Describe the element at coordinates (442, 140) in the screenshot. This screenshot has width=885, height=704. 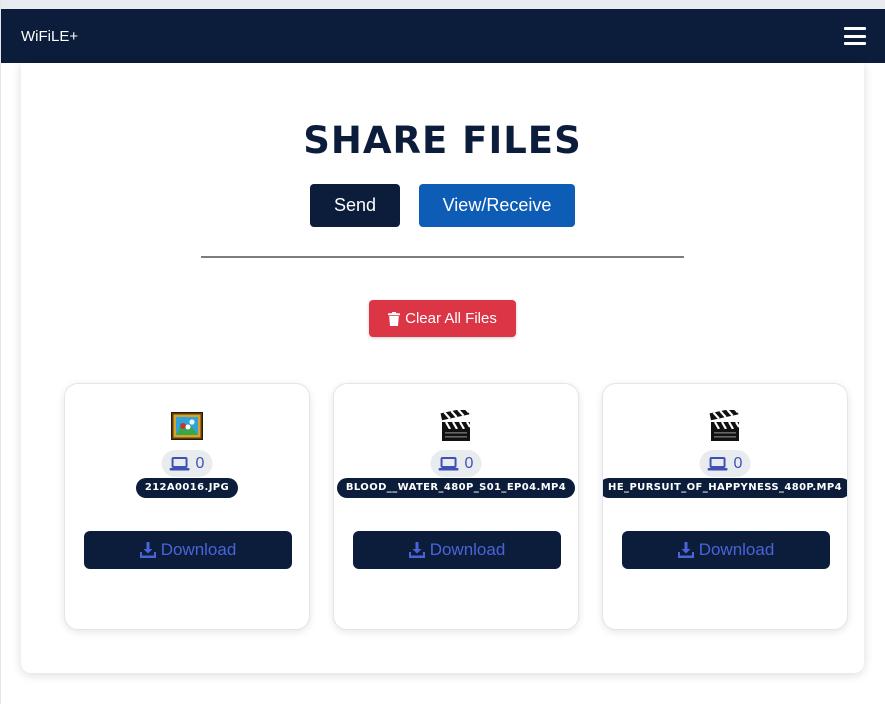
I see `page-title: SHARE FILES` at that location.